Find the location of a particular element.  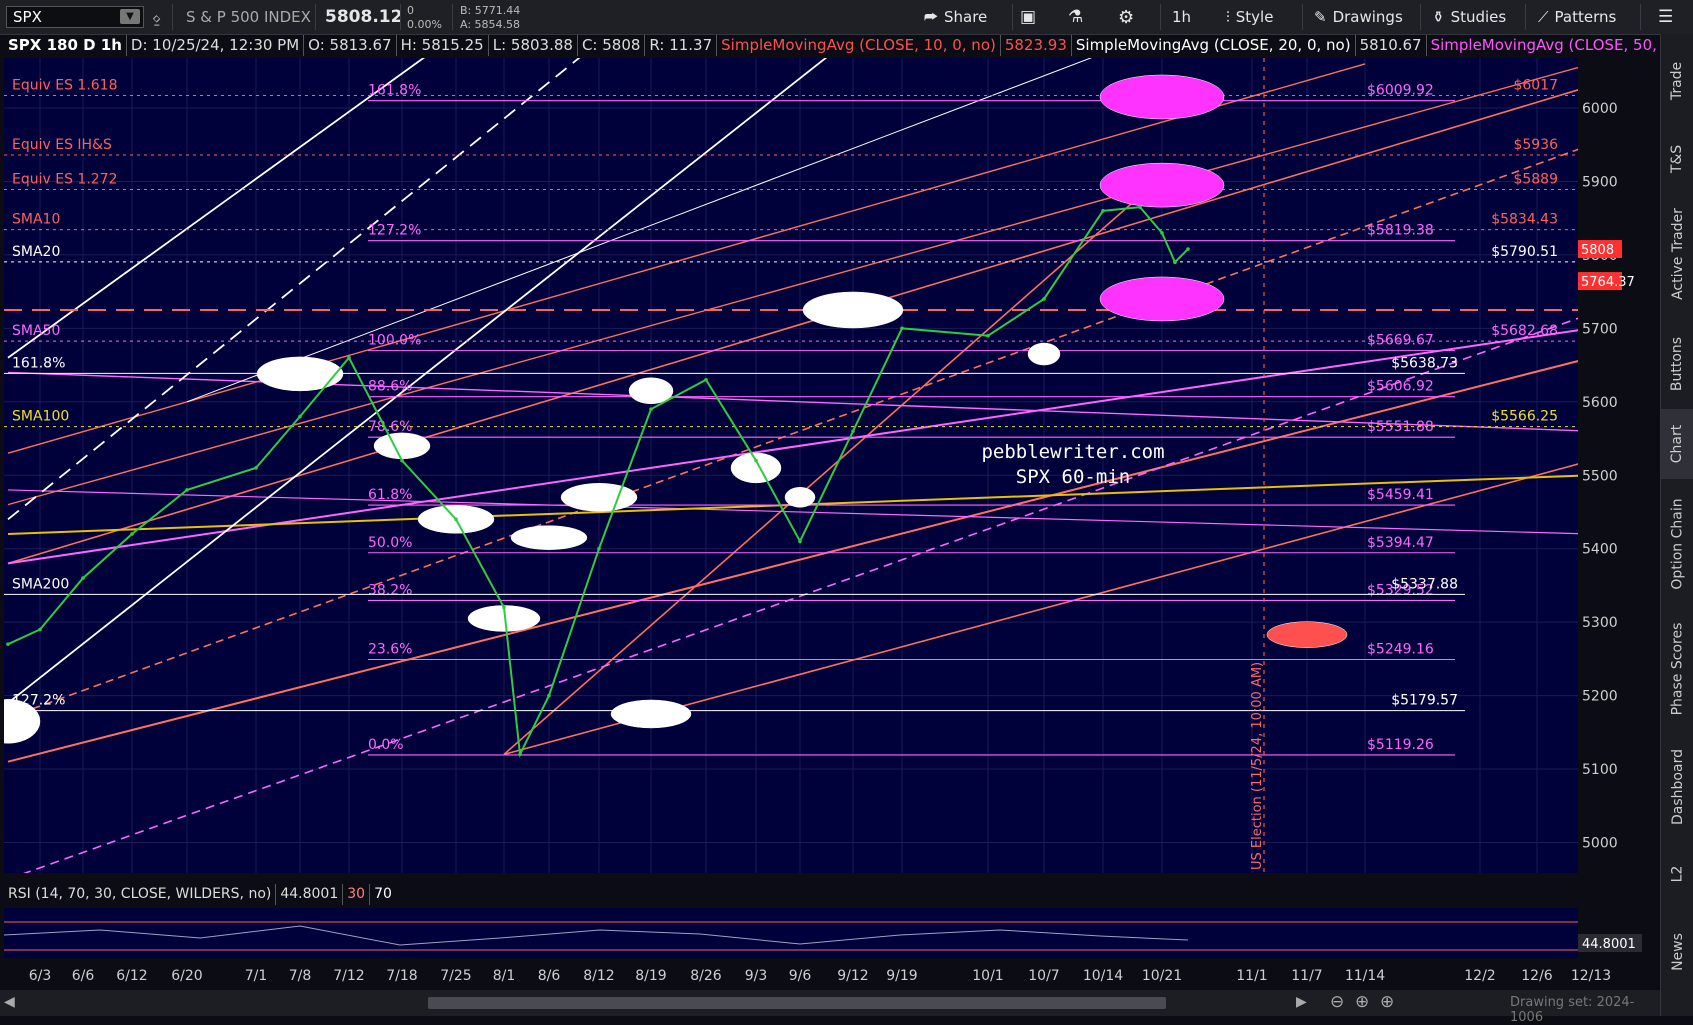

y-tick-label: 5100 is located at coordinates (1600, 770).